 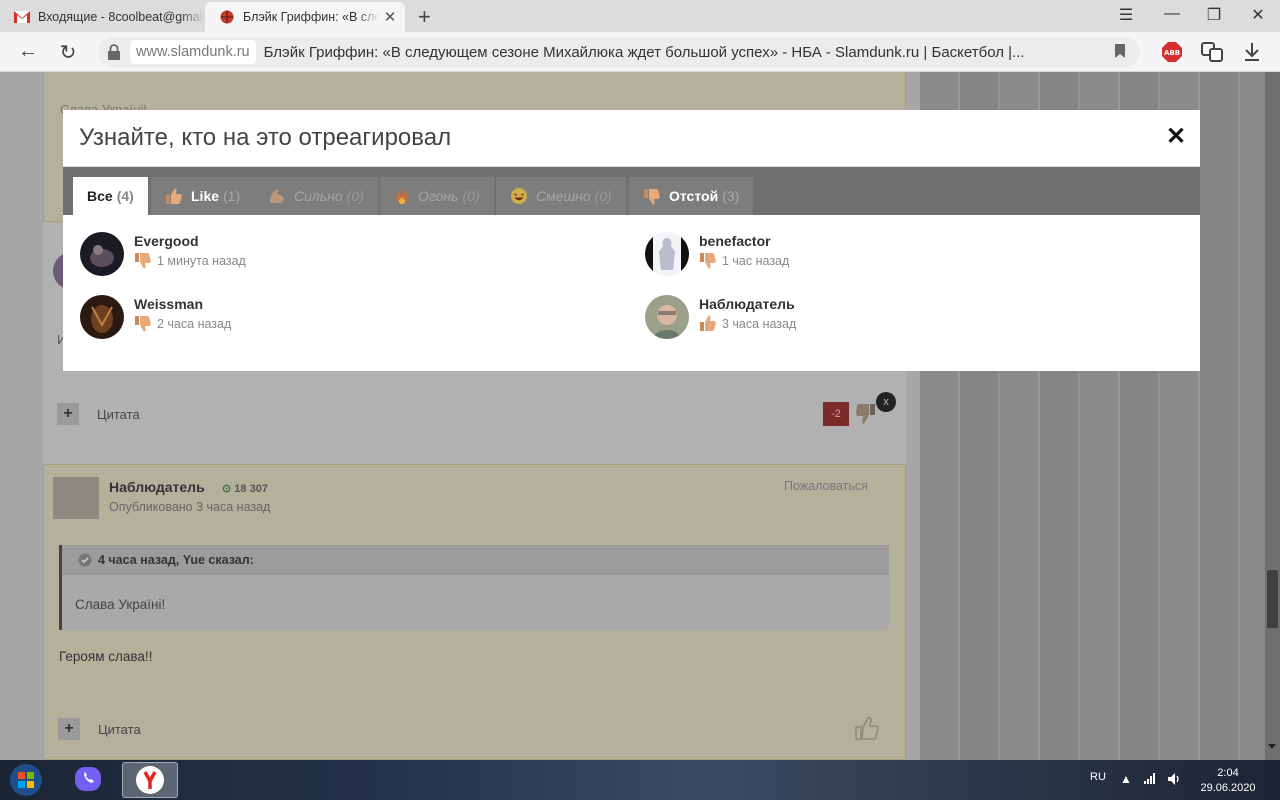 What do you see at coordinates (22, 17) in the screenshot?
I see `gmail-icon` at bounding box center [22, 17].